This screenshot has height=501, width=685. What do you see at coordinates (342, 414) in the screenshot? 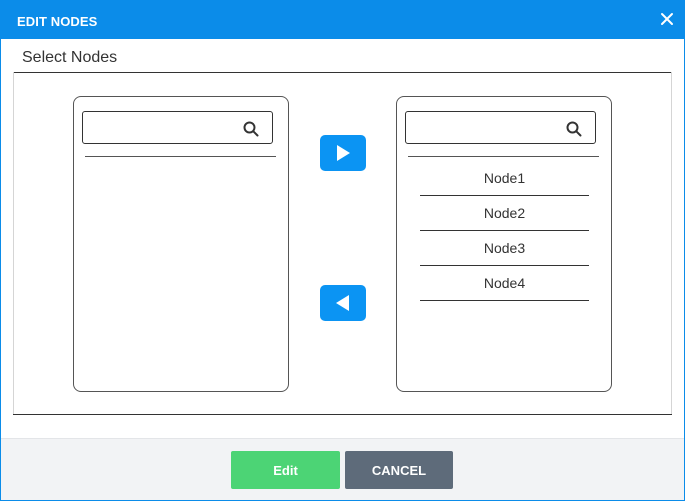
I see `section-bottom-divider` at bounding box center [342, 414].